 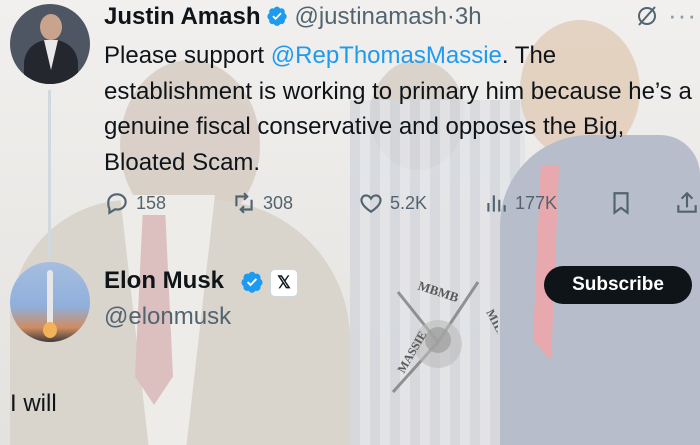 What do you see at coordinates (50, 302) in the screenshot?
I see `avatar-elonmusk` at bounding box center [50, 302].